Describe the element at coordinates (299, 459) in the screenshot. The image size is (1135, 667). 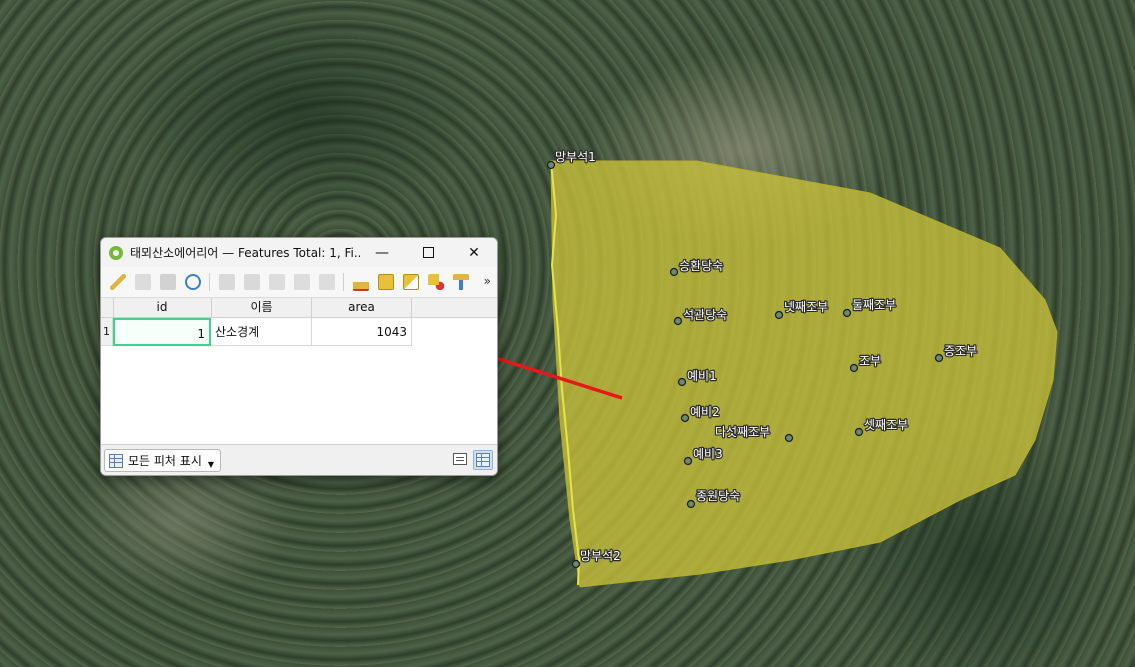
I see `bottom-bar: 모든 피처 표시 ▼` at that location.